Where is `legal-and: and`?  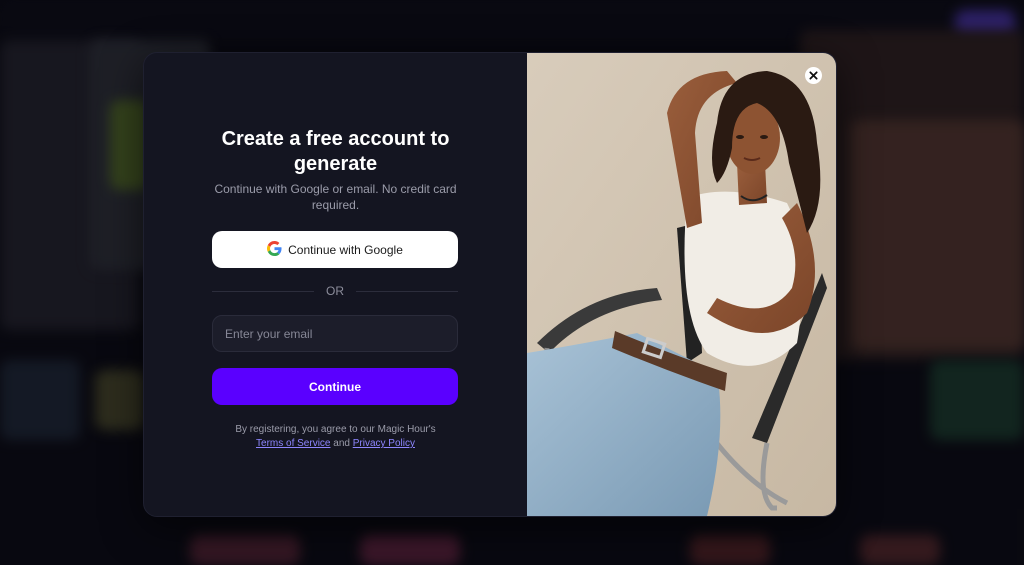
legal-and: and is located at coordinates (341, 443).